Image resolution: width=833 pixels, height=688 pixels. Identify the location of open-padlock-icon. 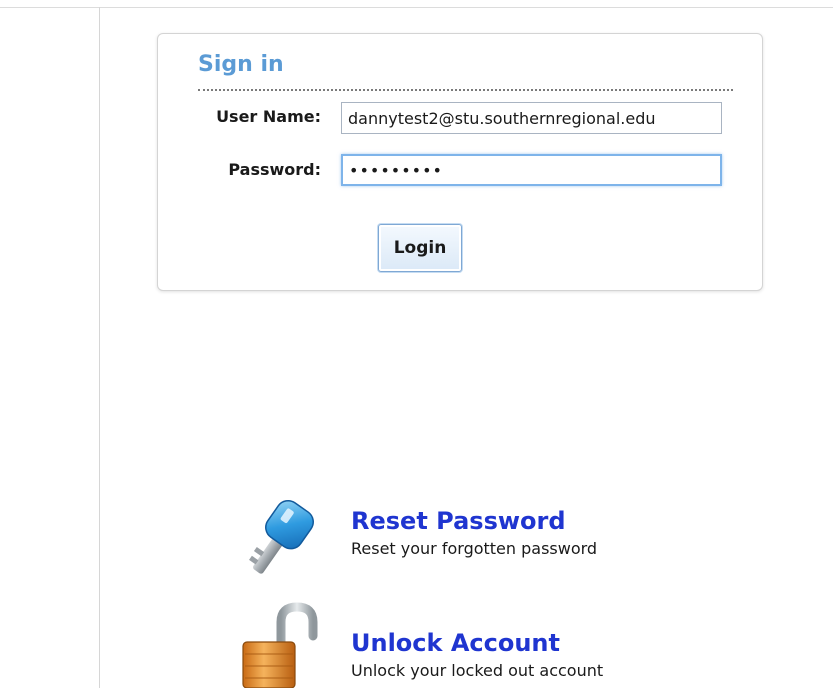
(280, 645).